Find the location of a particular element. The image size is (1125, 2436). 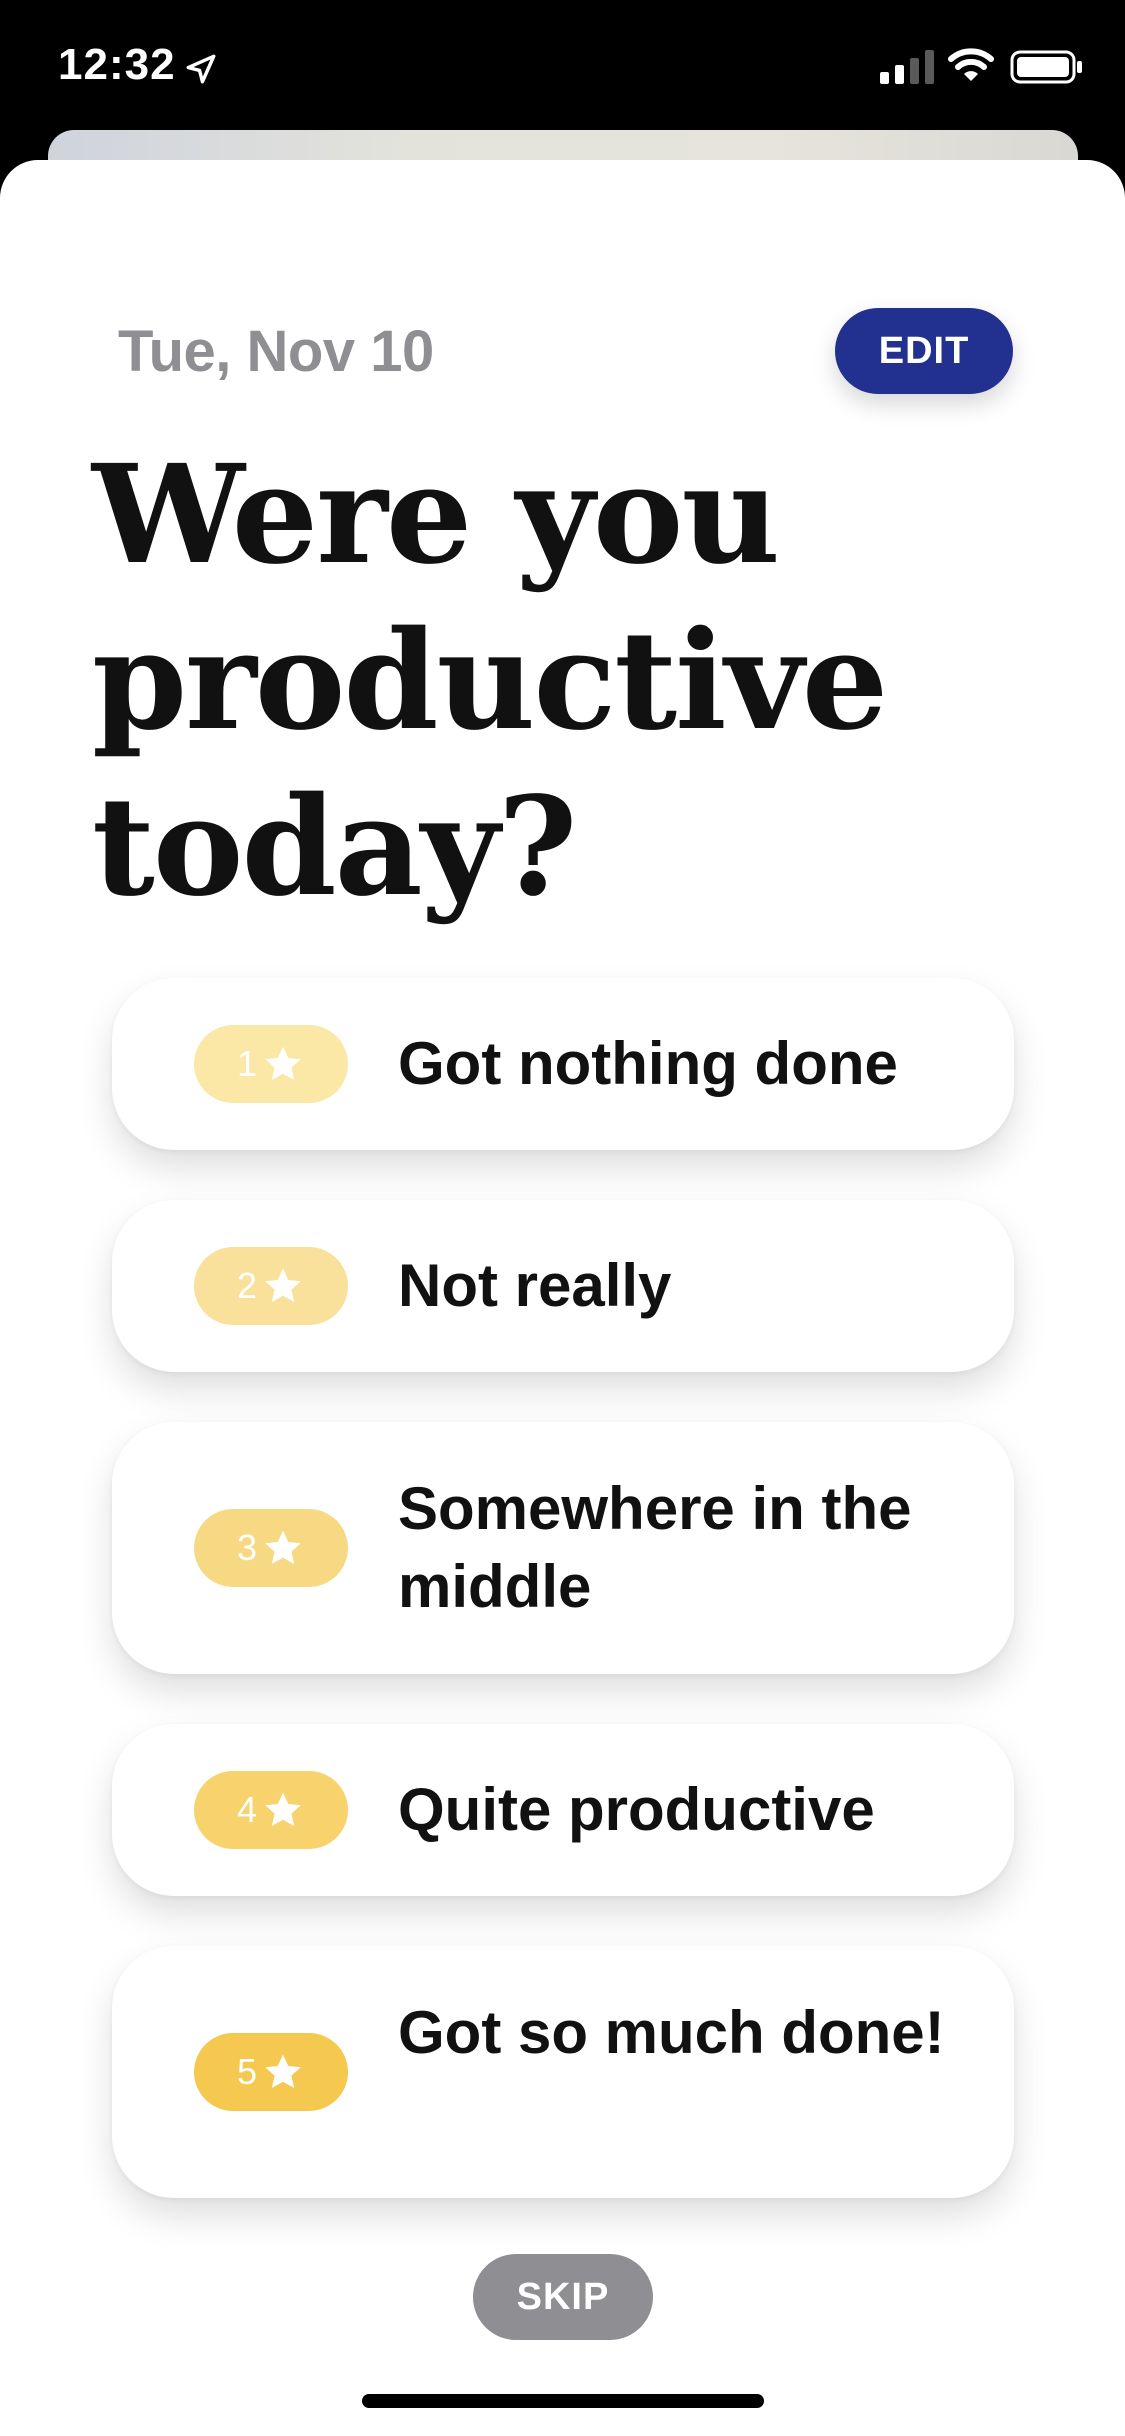

option-label: Not really is located at coordinates (535, 1285).